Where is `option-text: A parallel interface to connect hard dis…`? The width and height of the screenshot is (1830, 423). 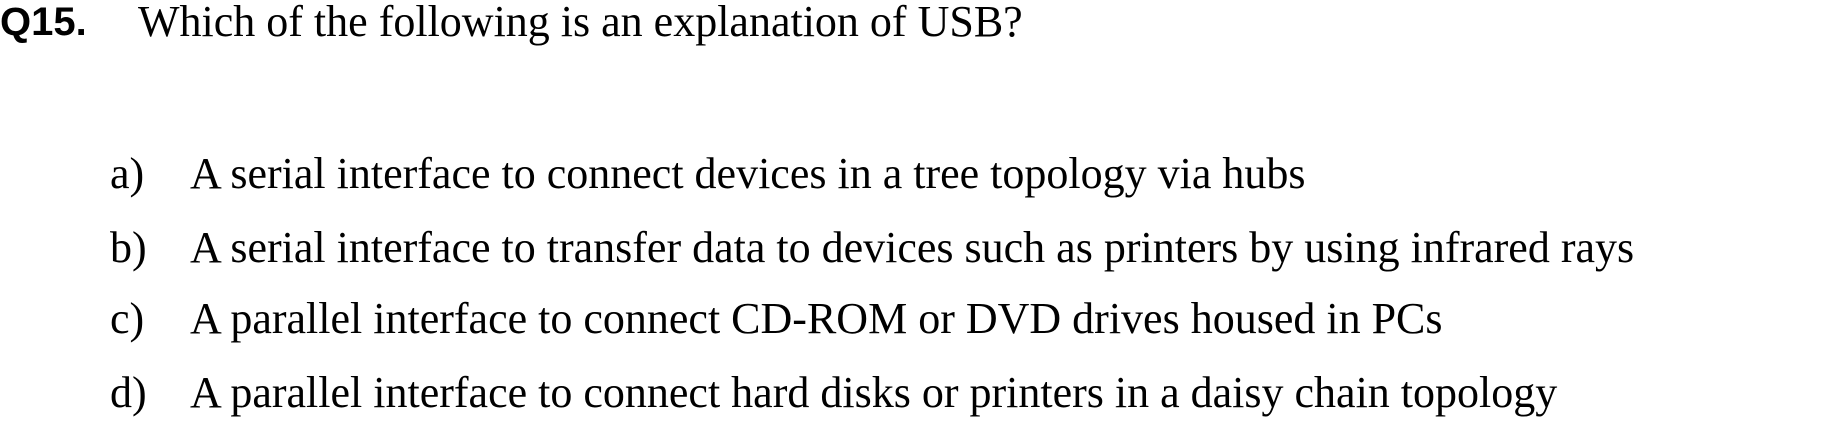 option-text: A parallel interface to connect hard dis… is located at coordinates (874, 392).